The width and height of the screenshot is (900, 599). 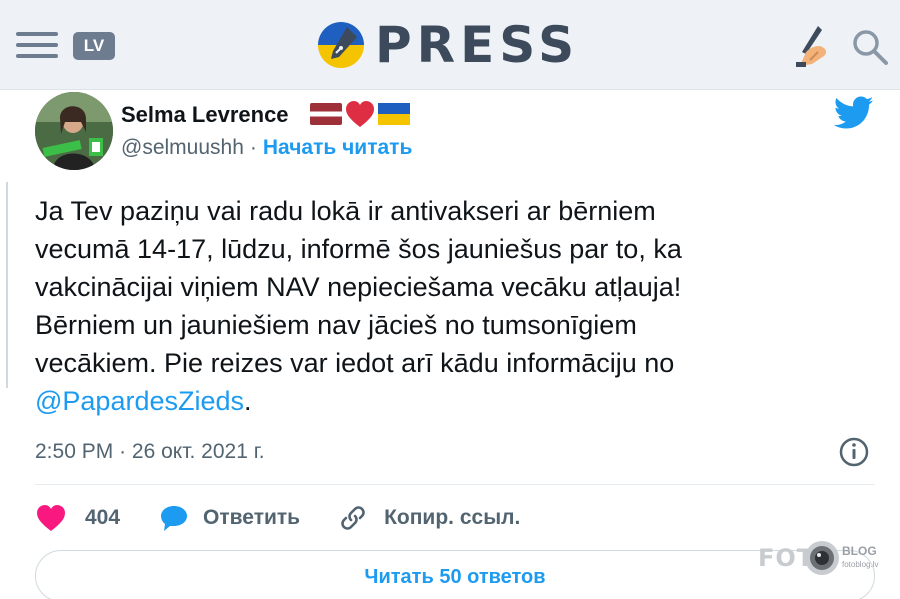 What do you see at coordinates (854, 452) in the screenshot?
I see `info-icon` at bounding box center [854, 452].